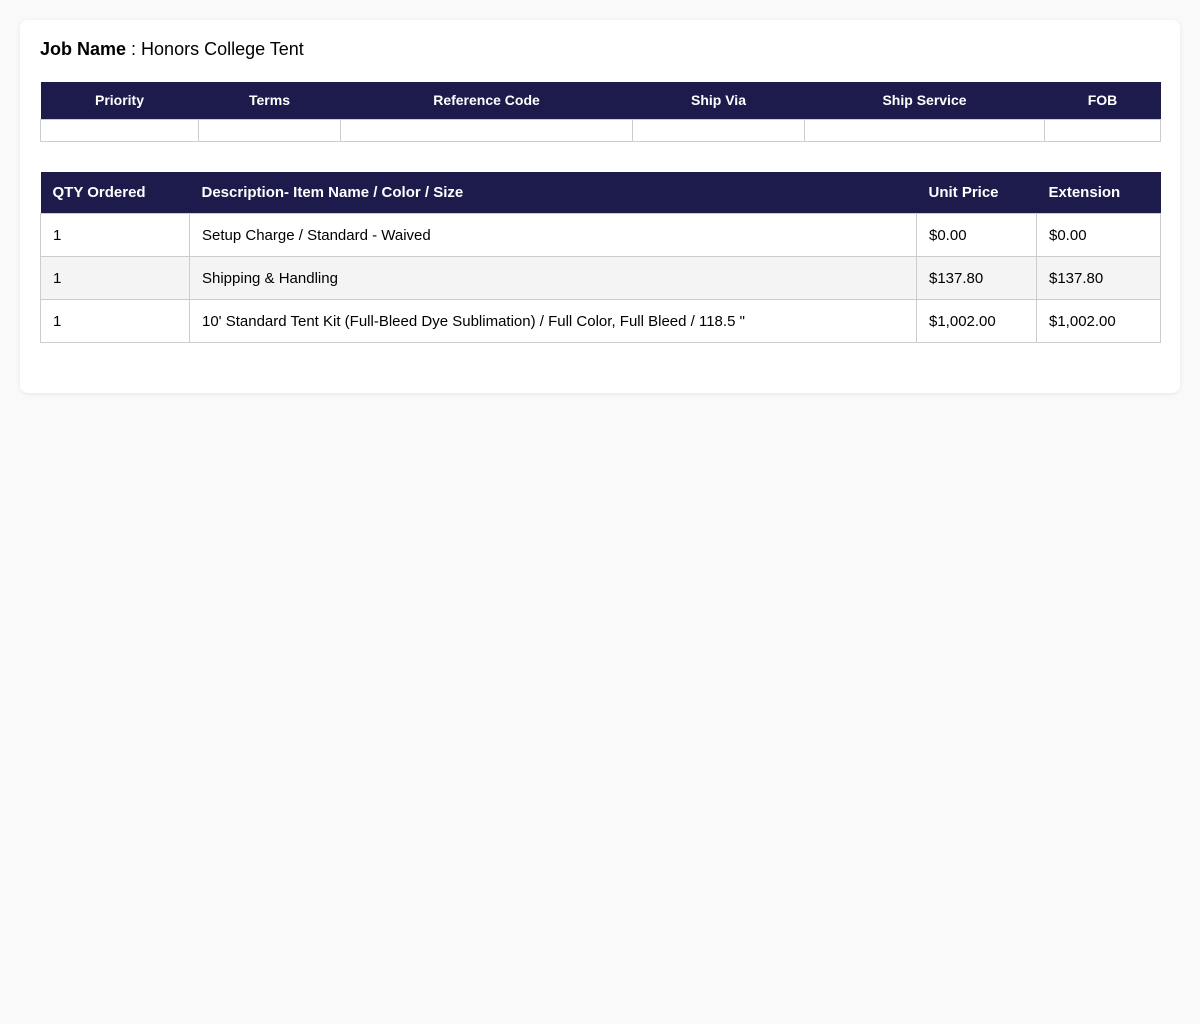 The height and width of the screenshot is (1024, 1200). Describe the element at coordinates (1098, 192) in the screenshot. I see `header-extension: Extension` at that location.